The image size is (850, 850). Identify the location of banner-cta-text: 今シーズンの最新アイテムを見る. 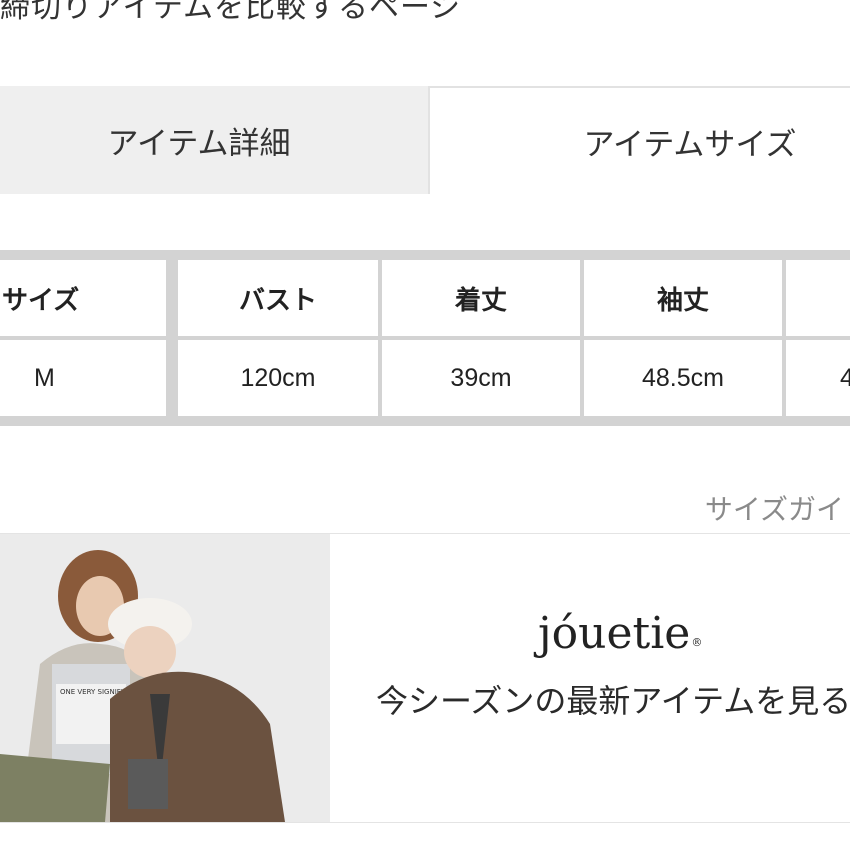
(613, 699).